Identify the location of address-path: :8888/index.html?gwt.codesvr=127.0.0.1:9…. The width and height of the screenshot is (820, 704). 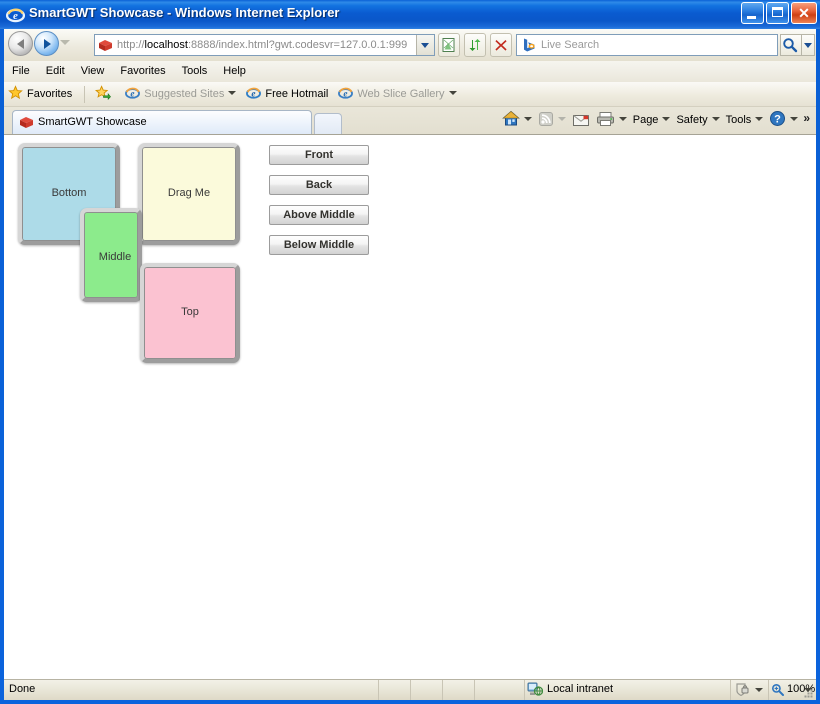
(297, 45).